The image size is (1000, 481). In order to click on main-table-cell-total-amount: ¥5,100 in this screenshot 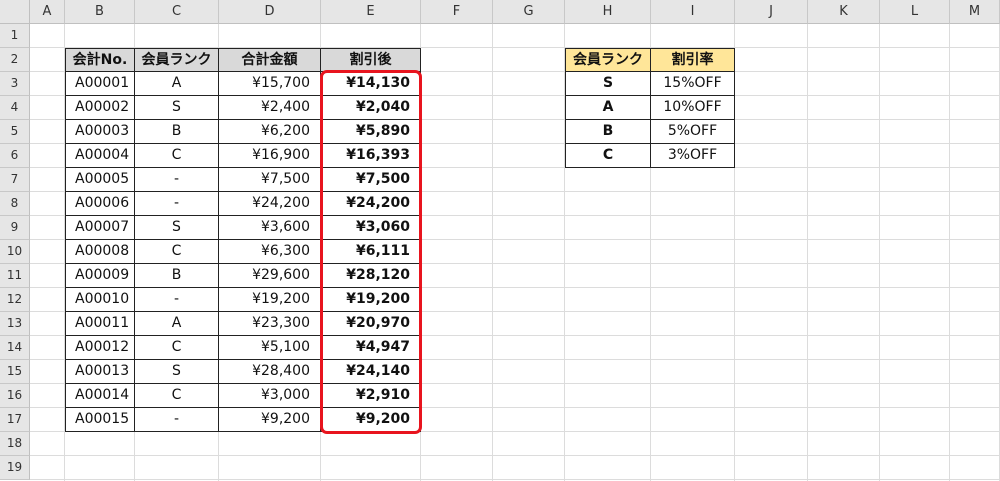, I will do `click(270, 348)`.